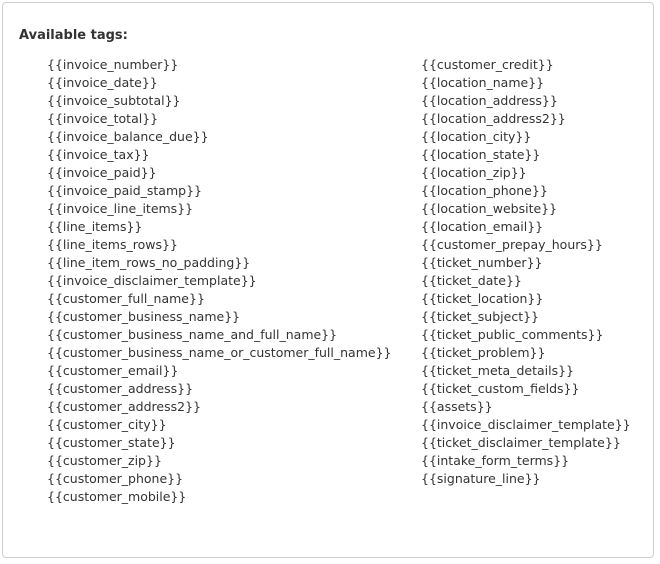  I want to click on tag-item: {{customer_full_name}}, so click(126, 298).